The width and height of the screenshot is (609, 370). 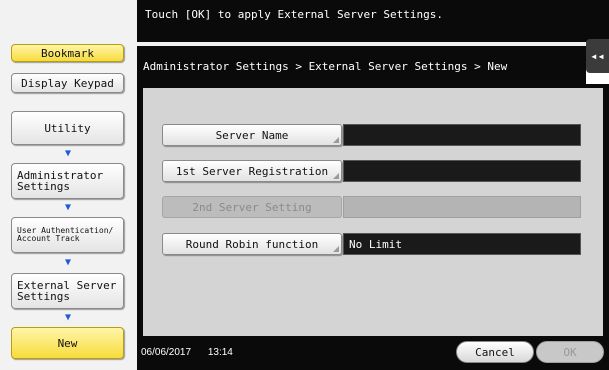 I want to click on server-name-label: Server Name, so click(x=252, y=135).